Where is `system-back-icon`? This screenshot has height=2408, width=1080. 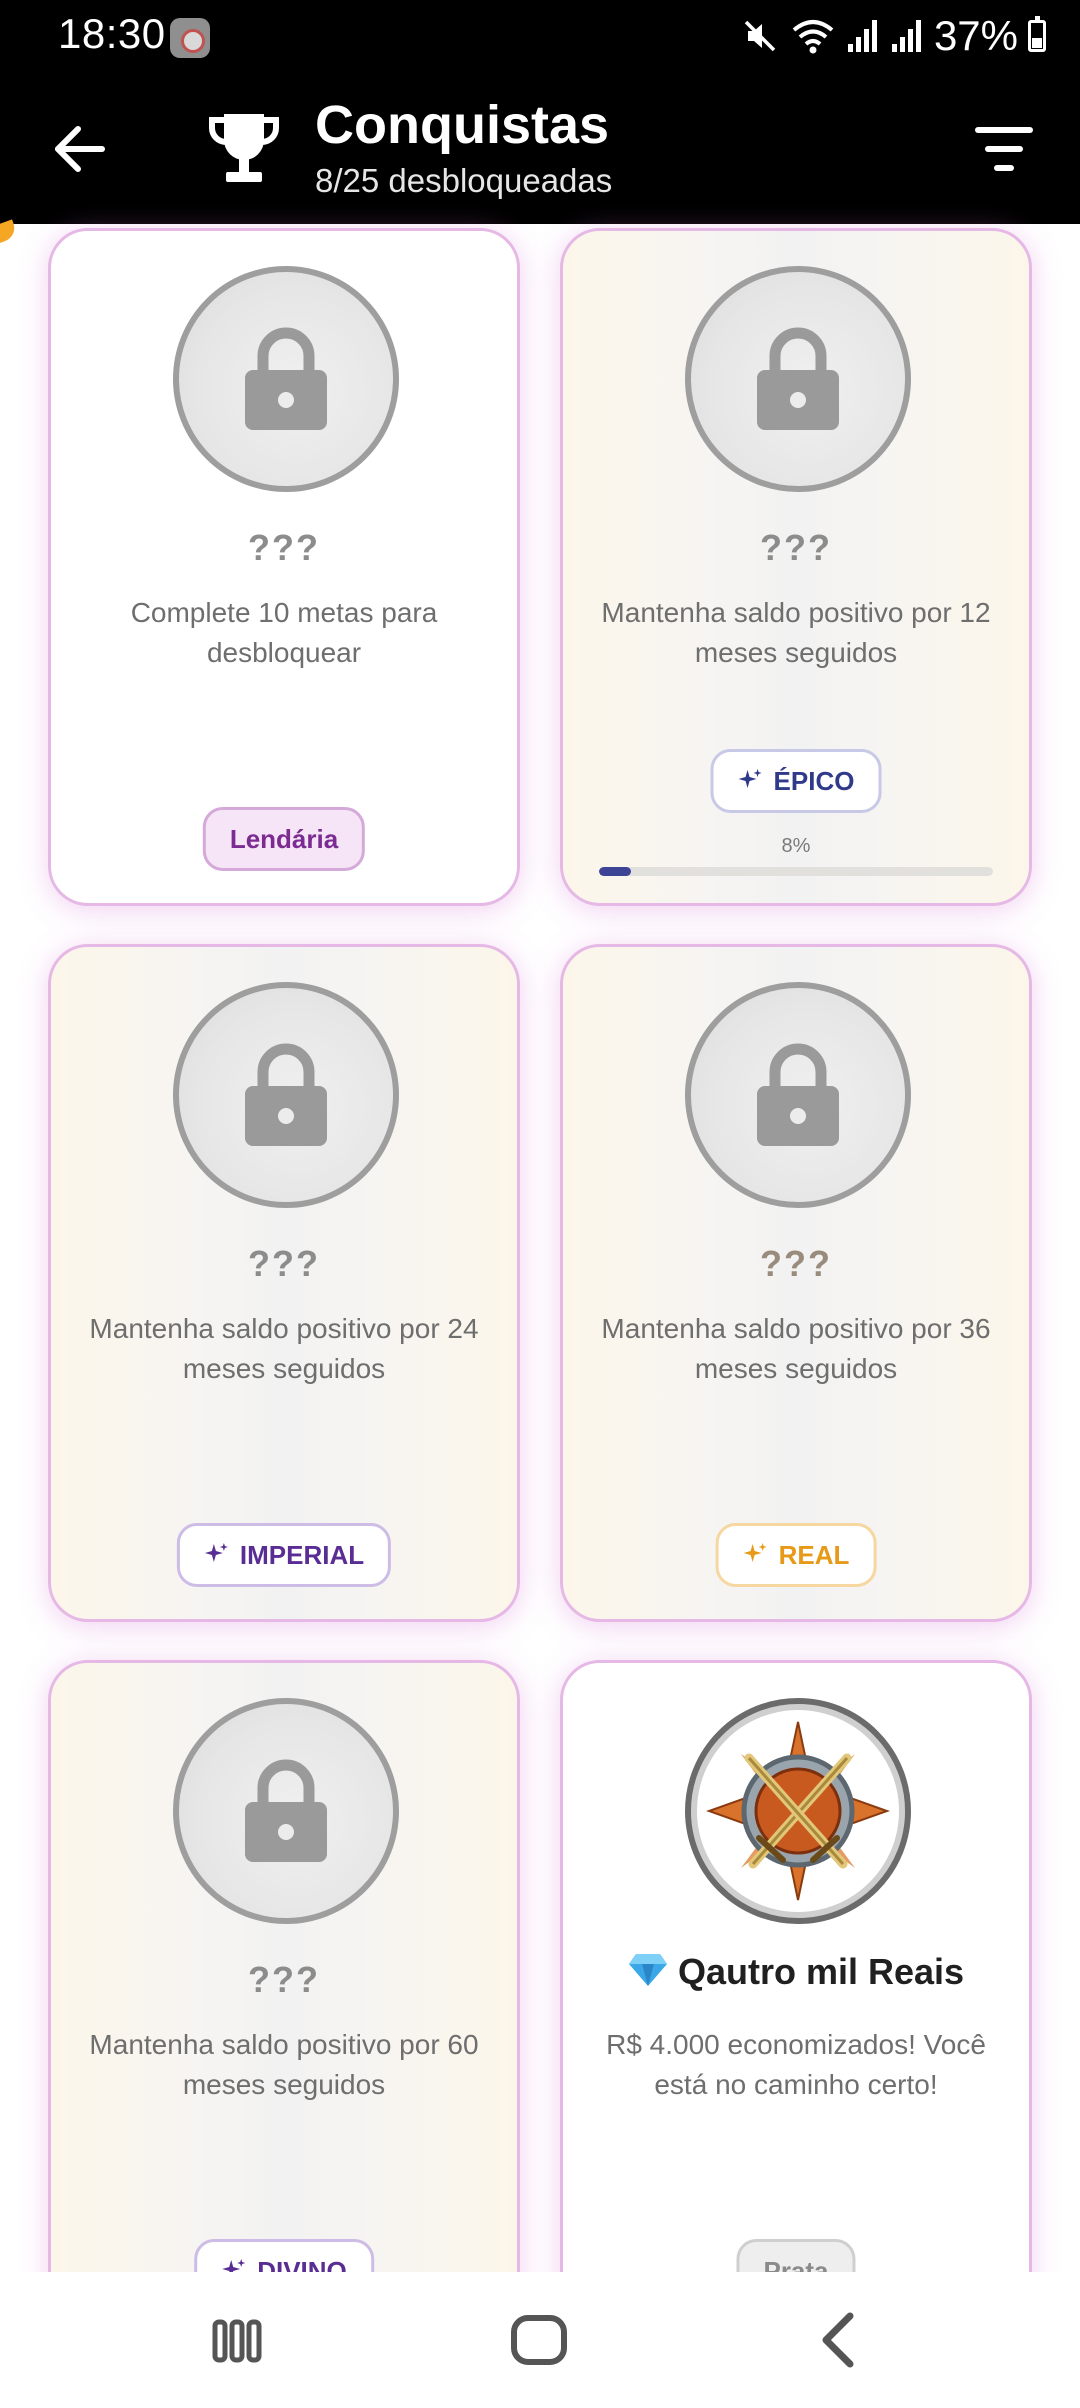 system-back-icon is located at coordinates (841, 2340).